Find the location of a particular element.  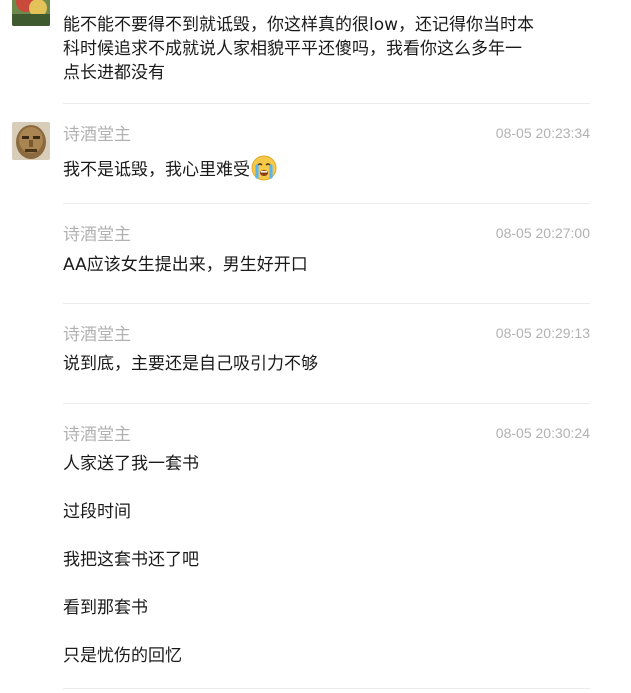

message-line: 过段时间 is located at coordinates (97, 512).